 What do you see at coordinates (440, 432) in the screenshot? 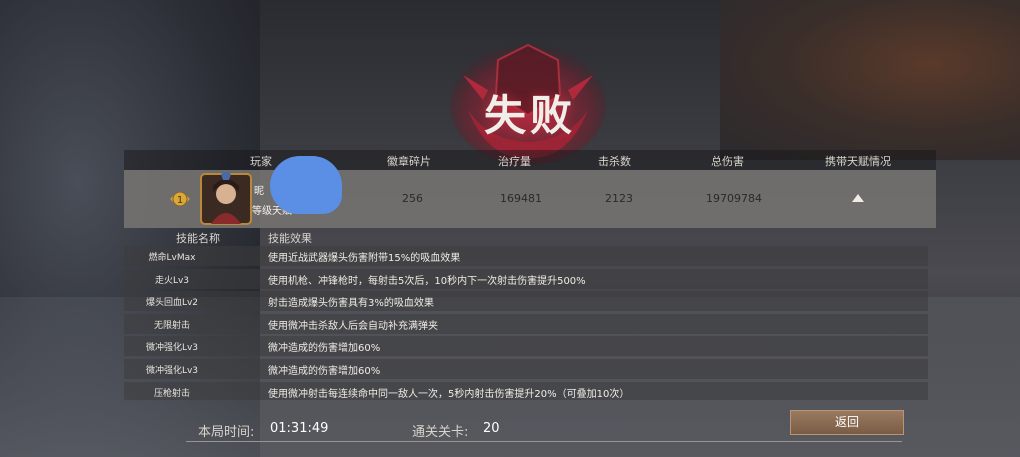
I see `stage-label: 通关关卡:` at bounding box center [440, 432].